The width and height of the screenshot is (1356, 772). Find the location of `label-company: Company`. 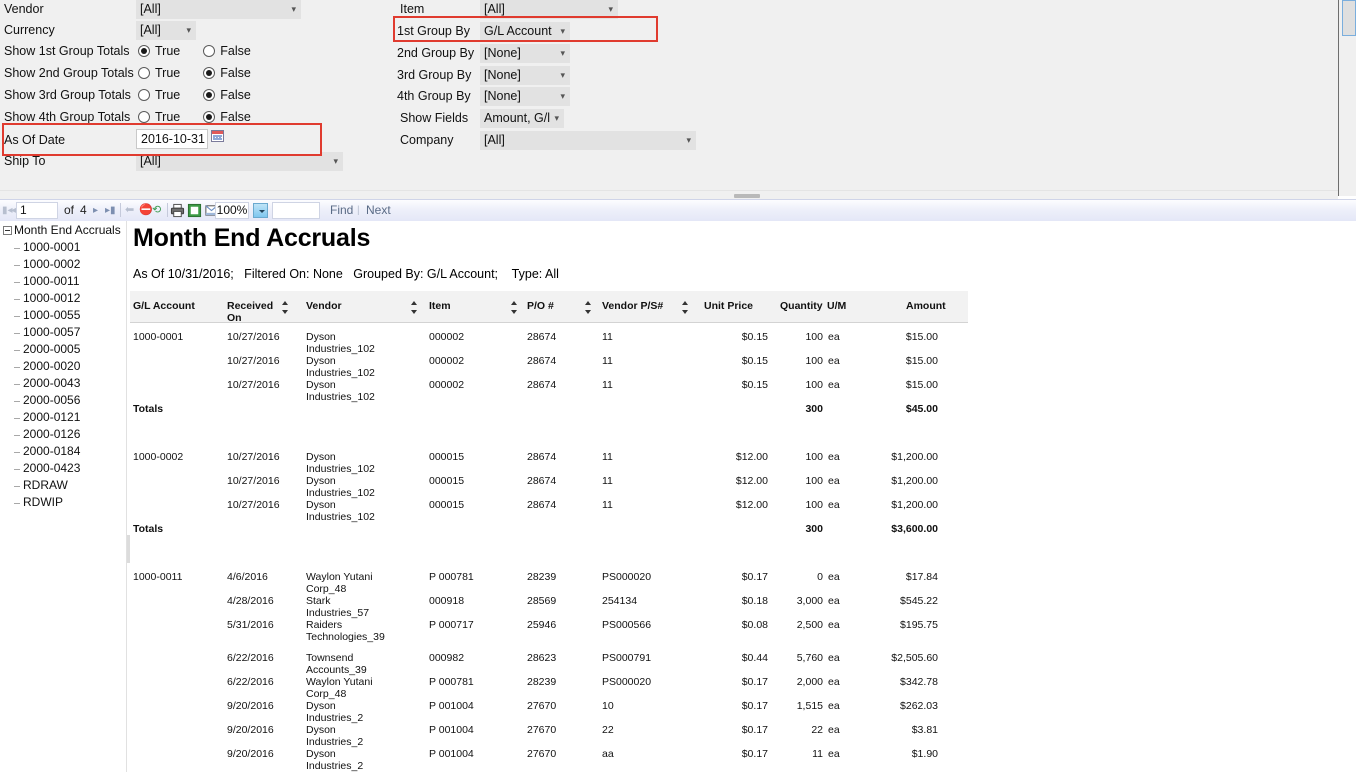

label-company: Company is located at coordinates (427, 140).